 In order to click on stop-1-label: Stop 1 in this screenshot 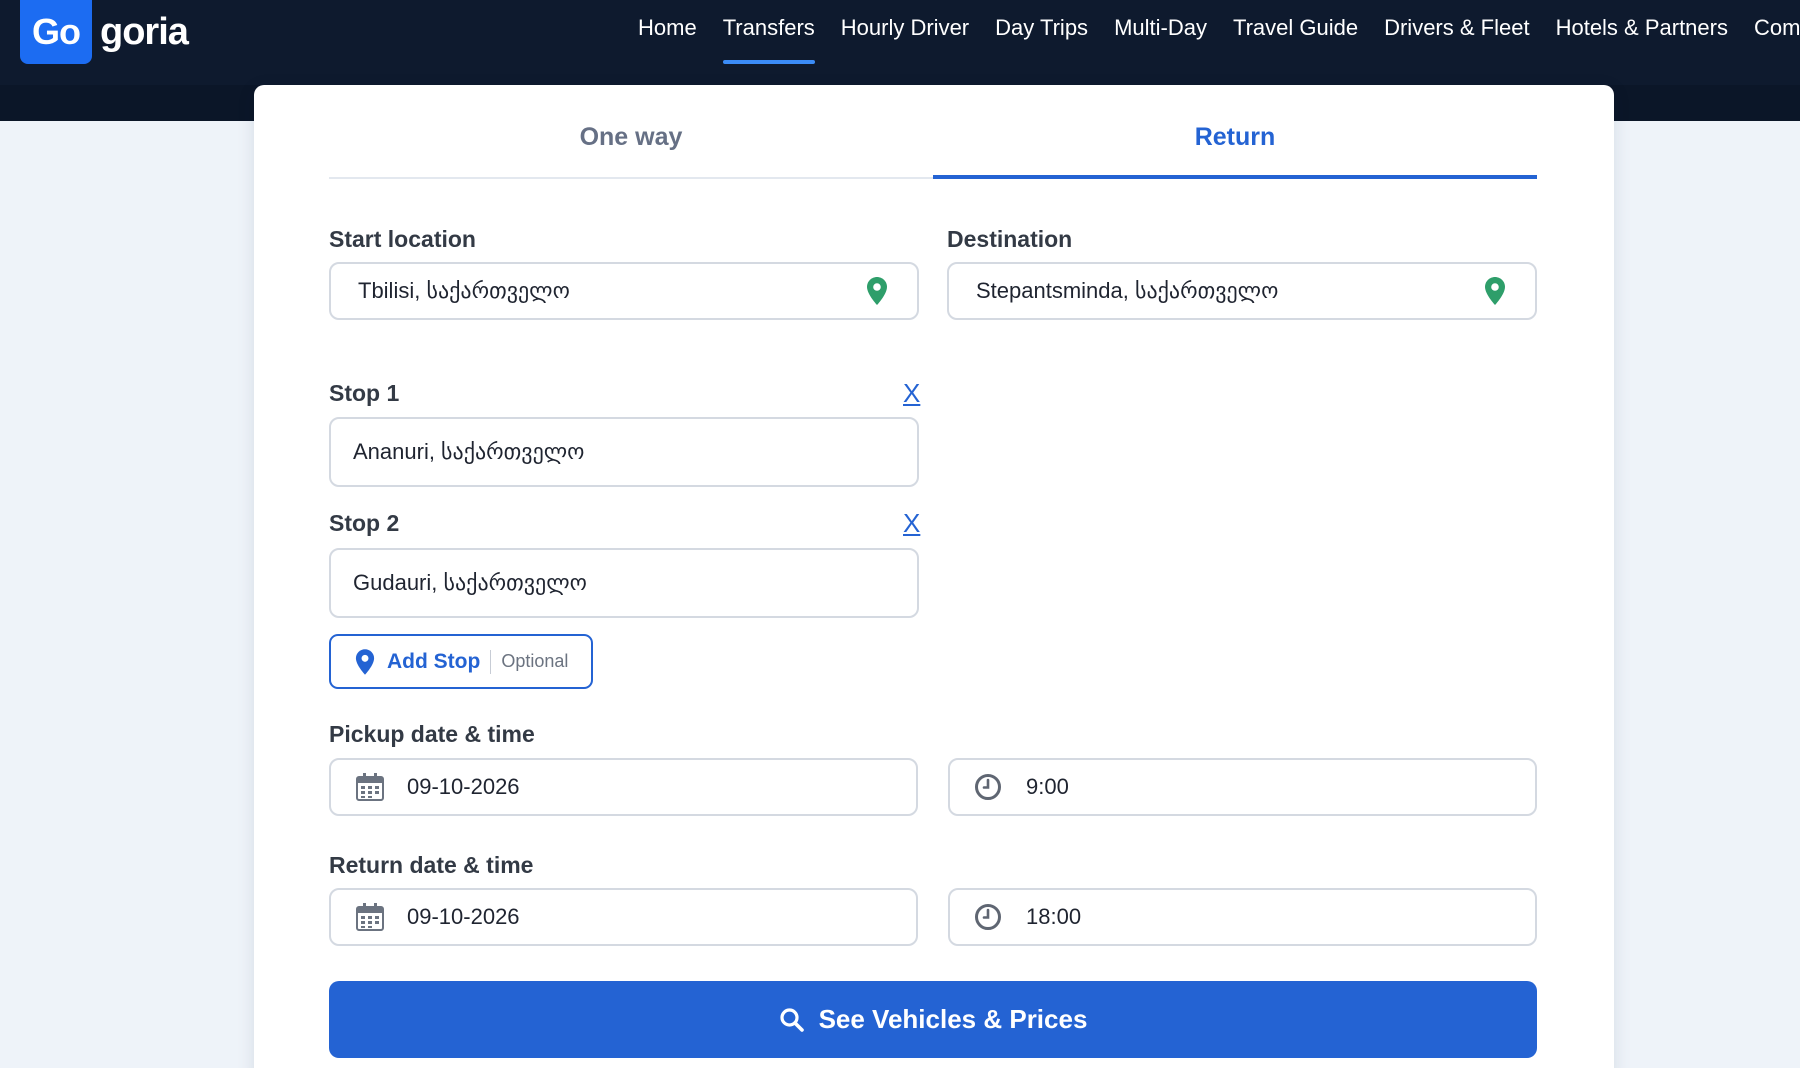, I will do `click(364, 393)`.